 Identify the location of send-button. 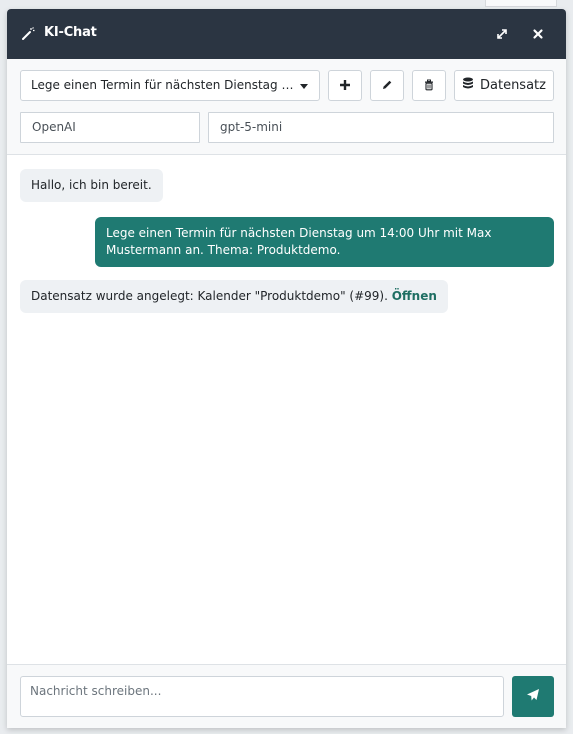
(533, 696).